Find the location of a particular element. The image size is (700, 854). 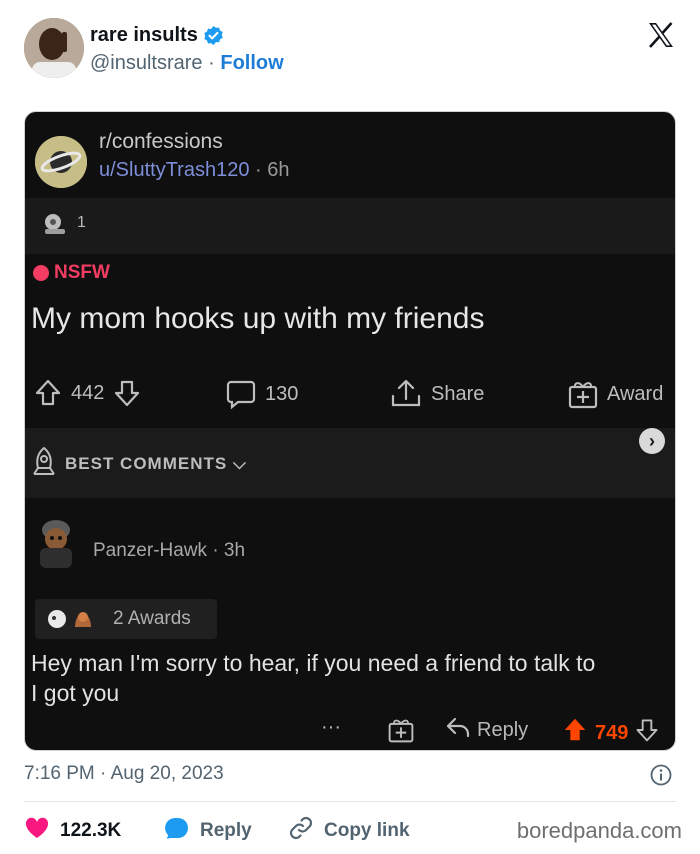

post-username: u/SluttyTrash120 is located at coordinates (174, 170).